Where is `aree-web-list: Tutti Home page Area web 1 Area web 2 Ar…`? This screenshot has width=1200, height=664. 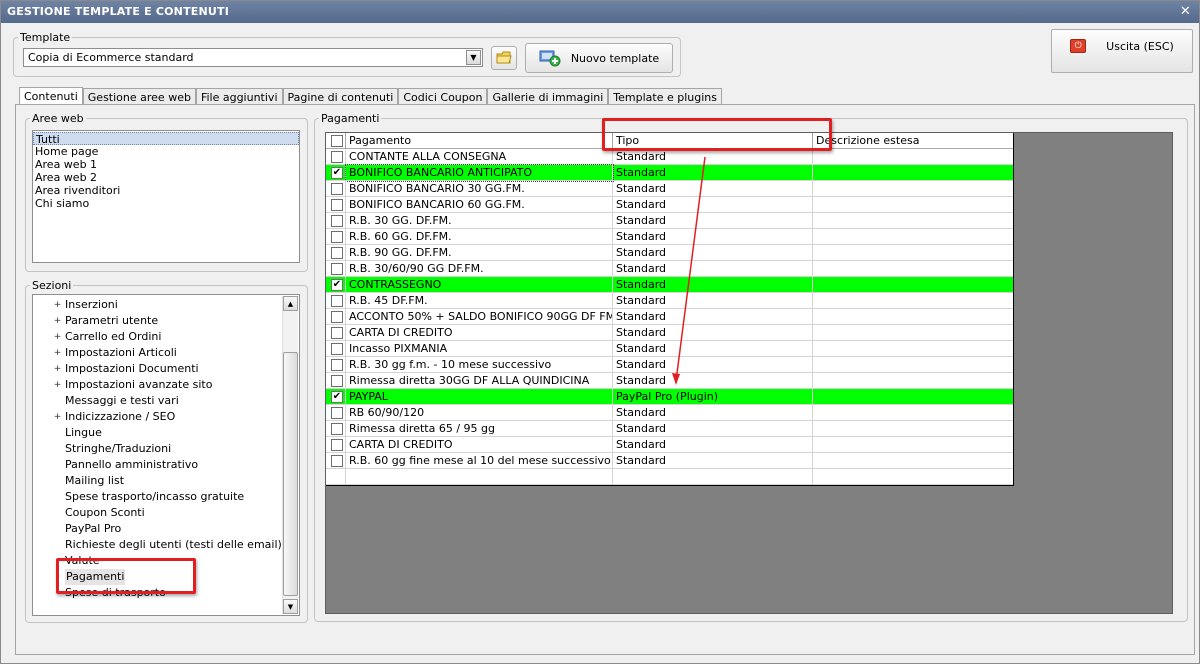 aree-web-list: Tutti Home page Area web 1 Area web 2 Ar… is located at coordinates (166, 196).